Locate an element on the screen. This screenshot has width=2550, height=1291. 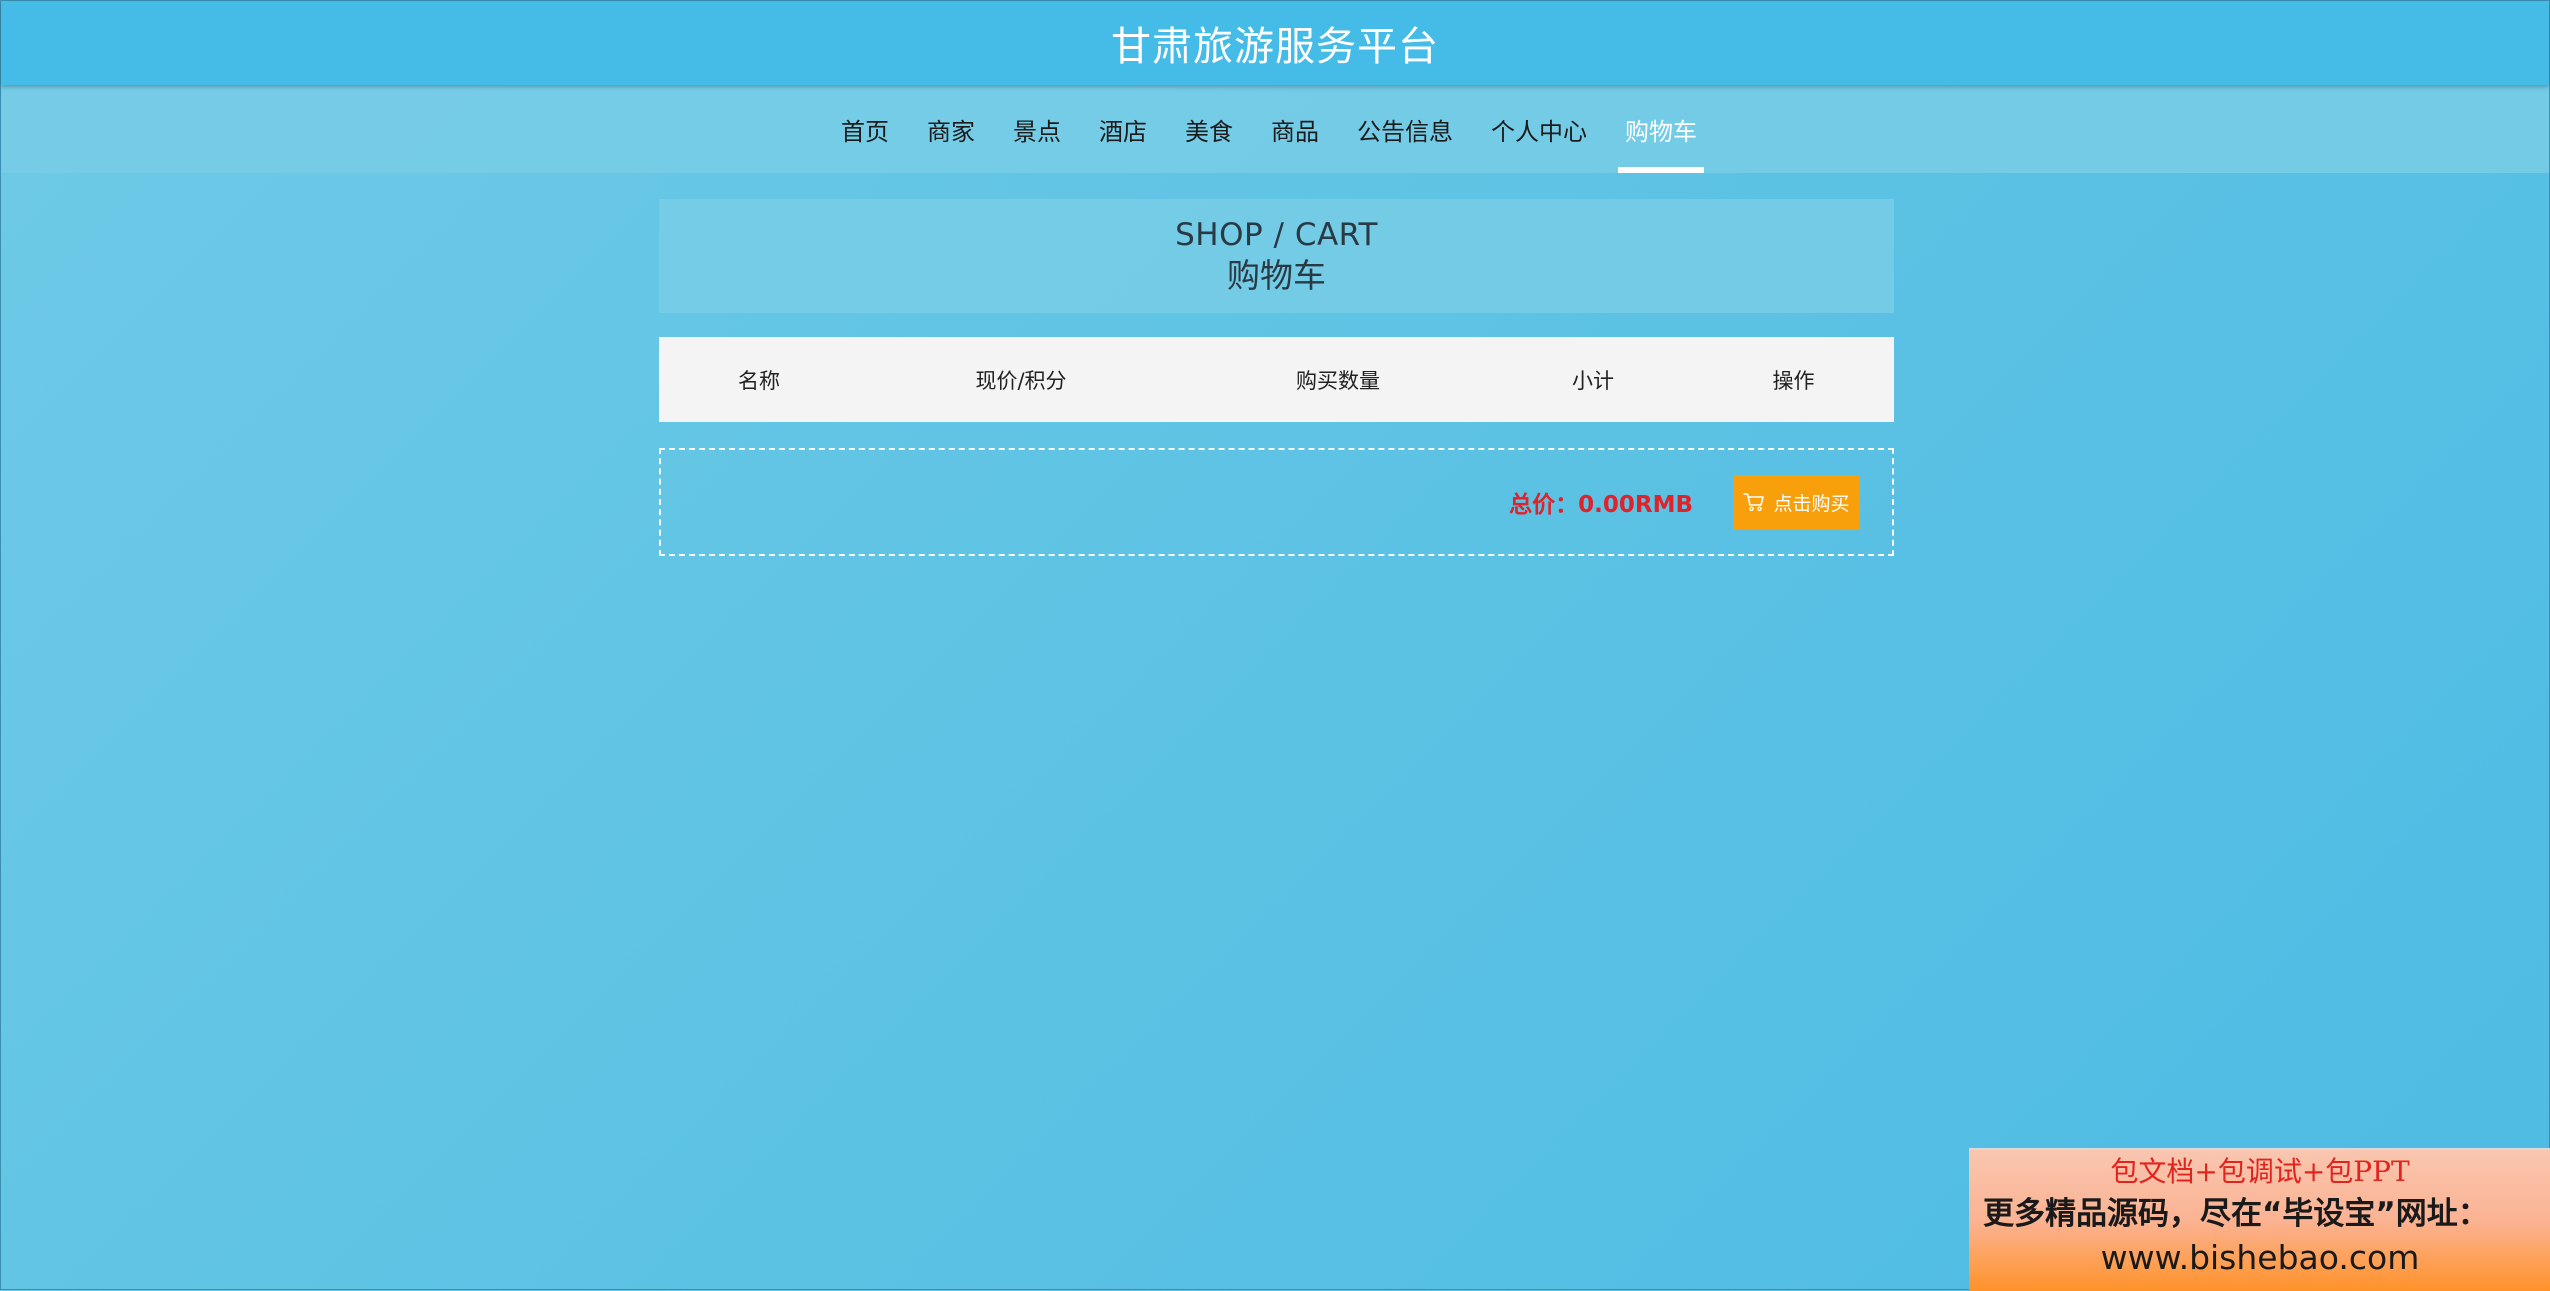
column-header-name: 名称 is located at coordinates (759, 380).